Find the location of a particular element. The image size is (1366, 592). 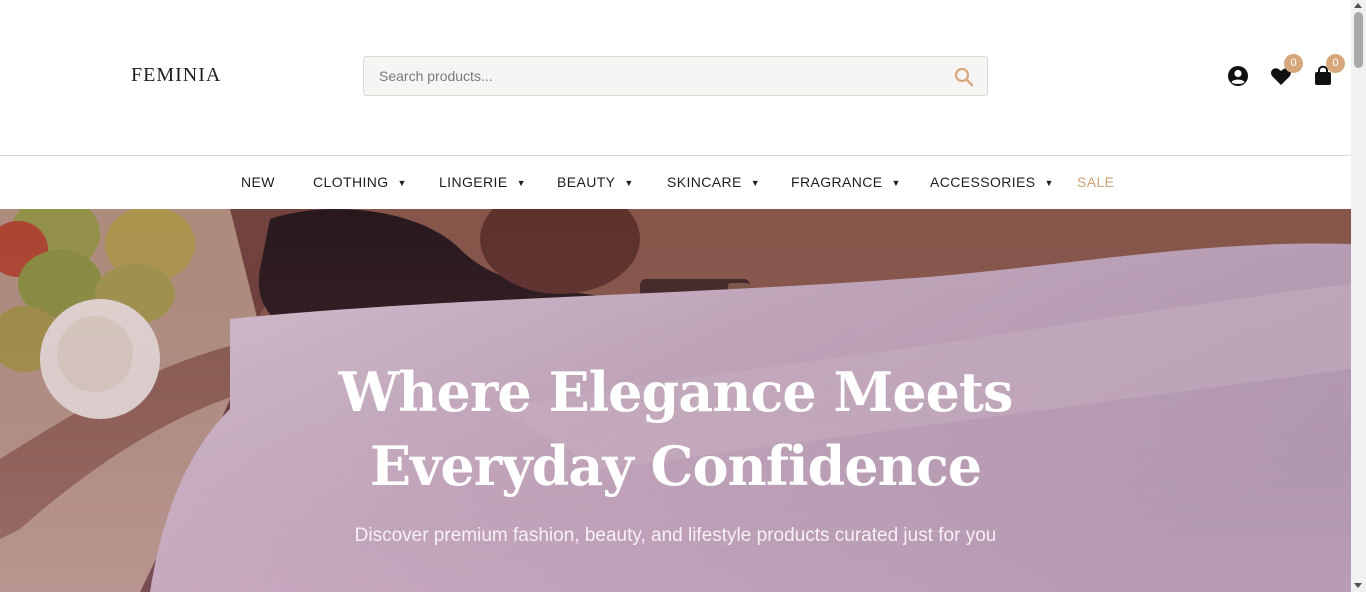

nav-item-accessories: ACCESSORIES ▼ is located at coordinates (992, 182).